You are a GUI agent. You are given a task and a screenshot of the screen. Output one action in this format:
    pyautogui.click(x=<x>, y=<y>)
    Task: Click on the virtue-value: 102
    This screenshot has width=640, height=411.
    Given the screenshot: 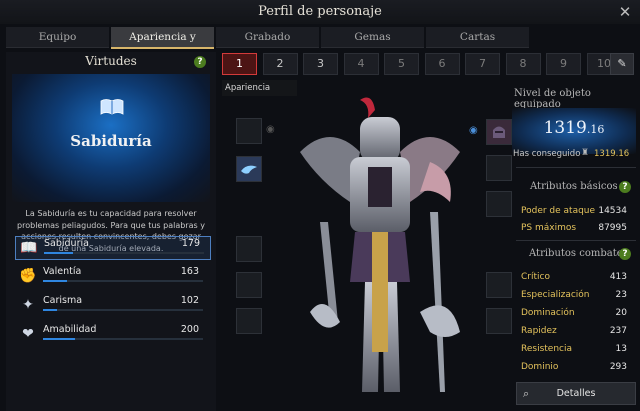 What is the action you would take?
    pyautogui.click(x=189, y=300)
    